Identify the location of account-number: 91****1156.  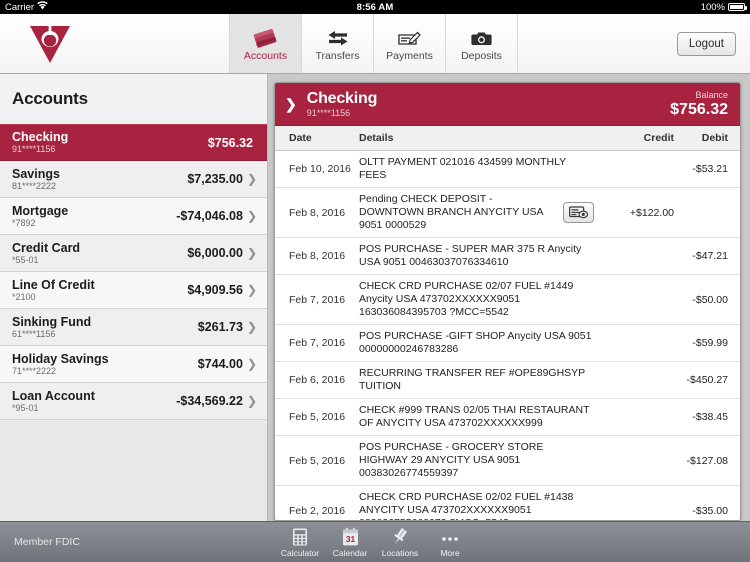
(328, 112).